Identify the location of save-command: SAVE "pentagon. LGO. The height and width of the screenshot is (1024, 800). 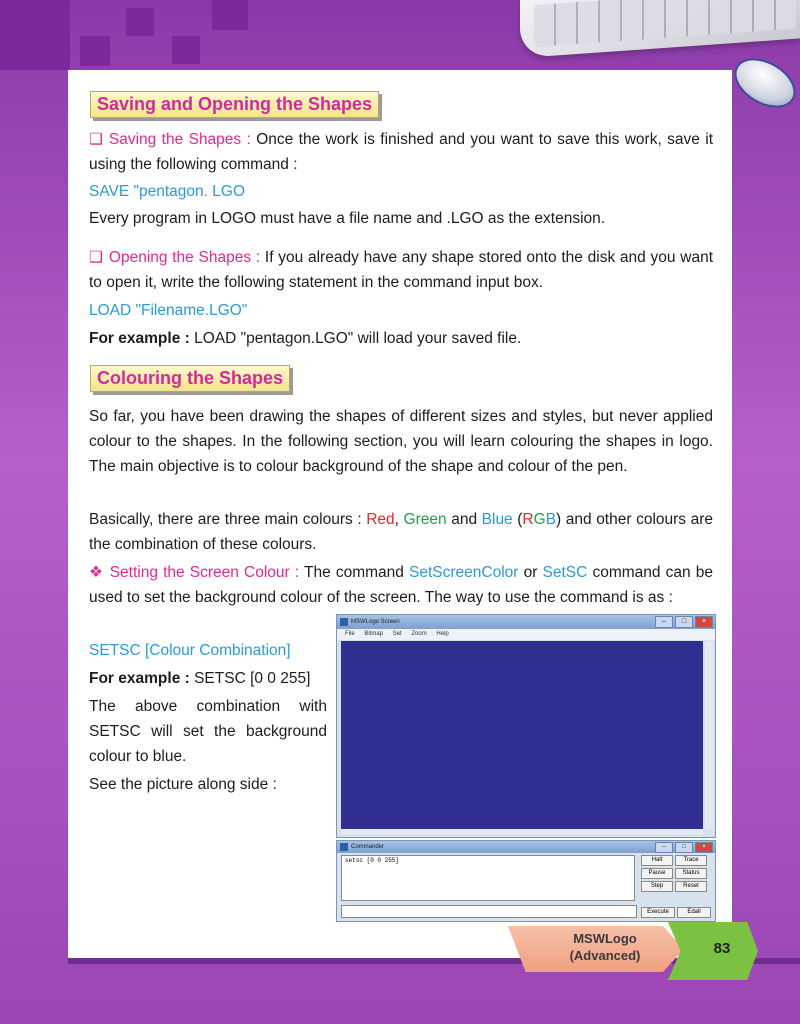
(167, 191).